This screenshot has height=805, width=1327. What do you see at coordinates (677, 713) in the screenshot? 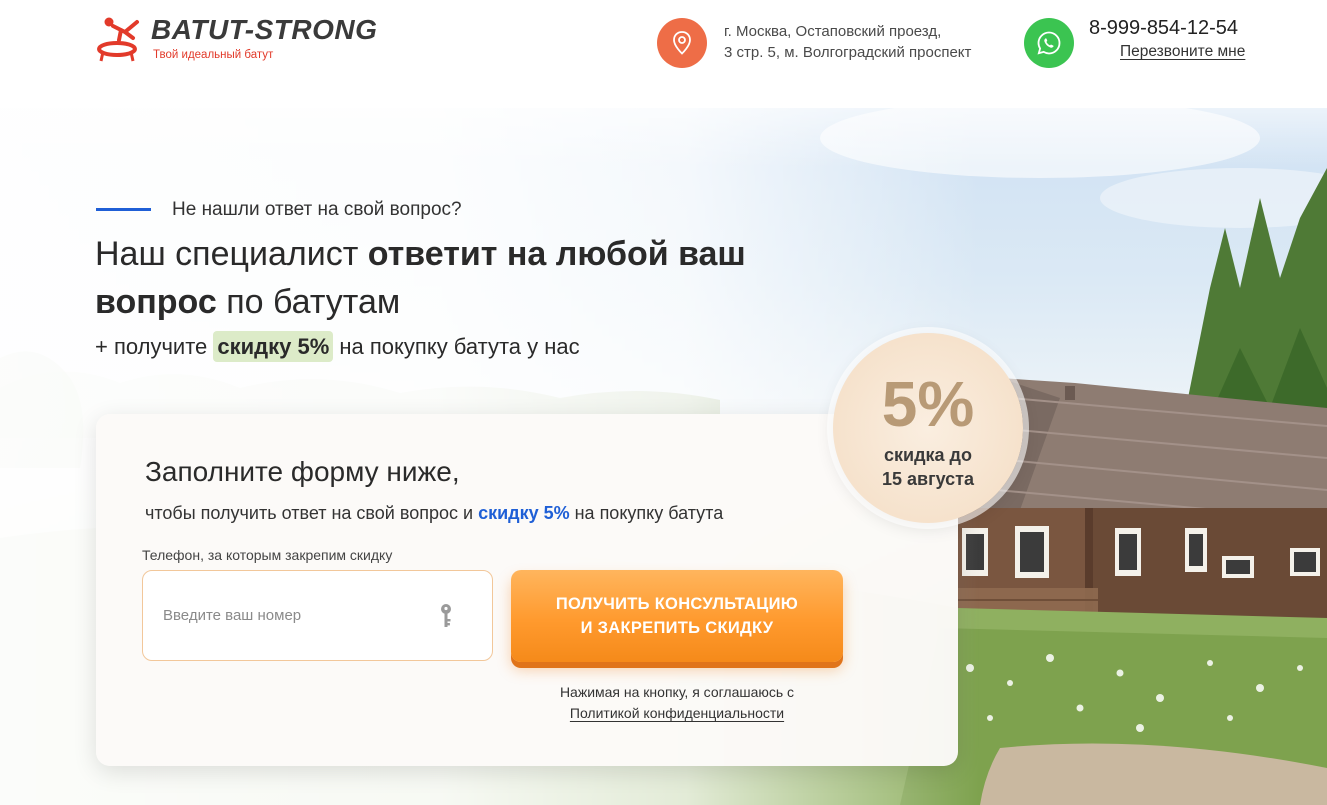
I see `privacy-policy-link: Политикой конфиденциальности` at bounding box center [677, 713].